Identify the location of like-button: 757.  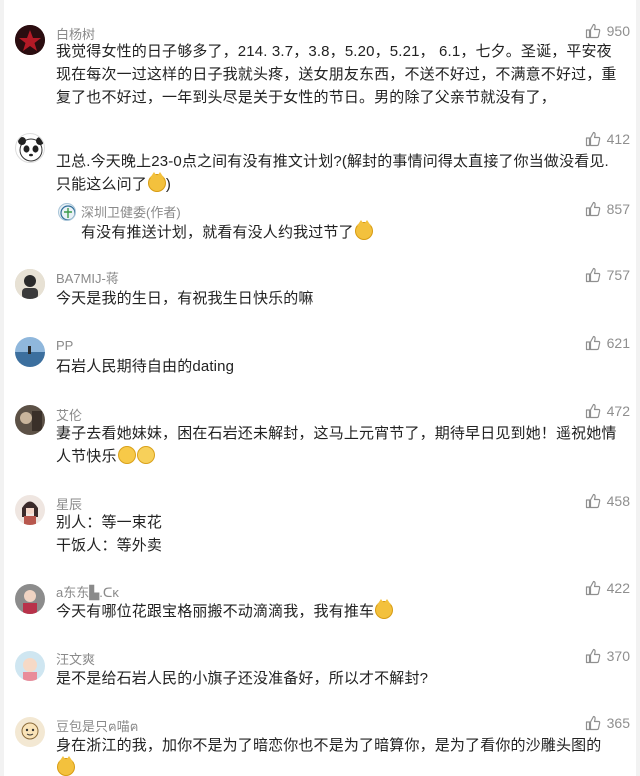
(607, 275).